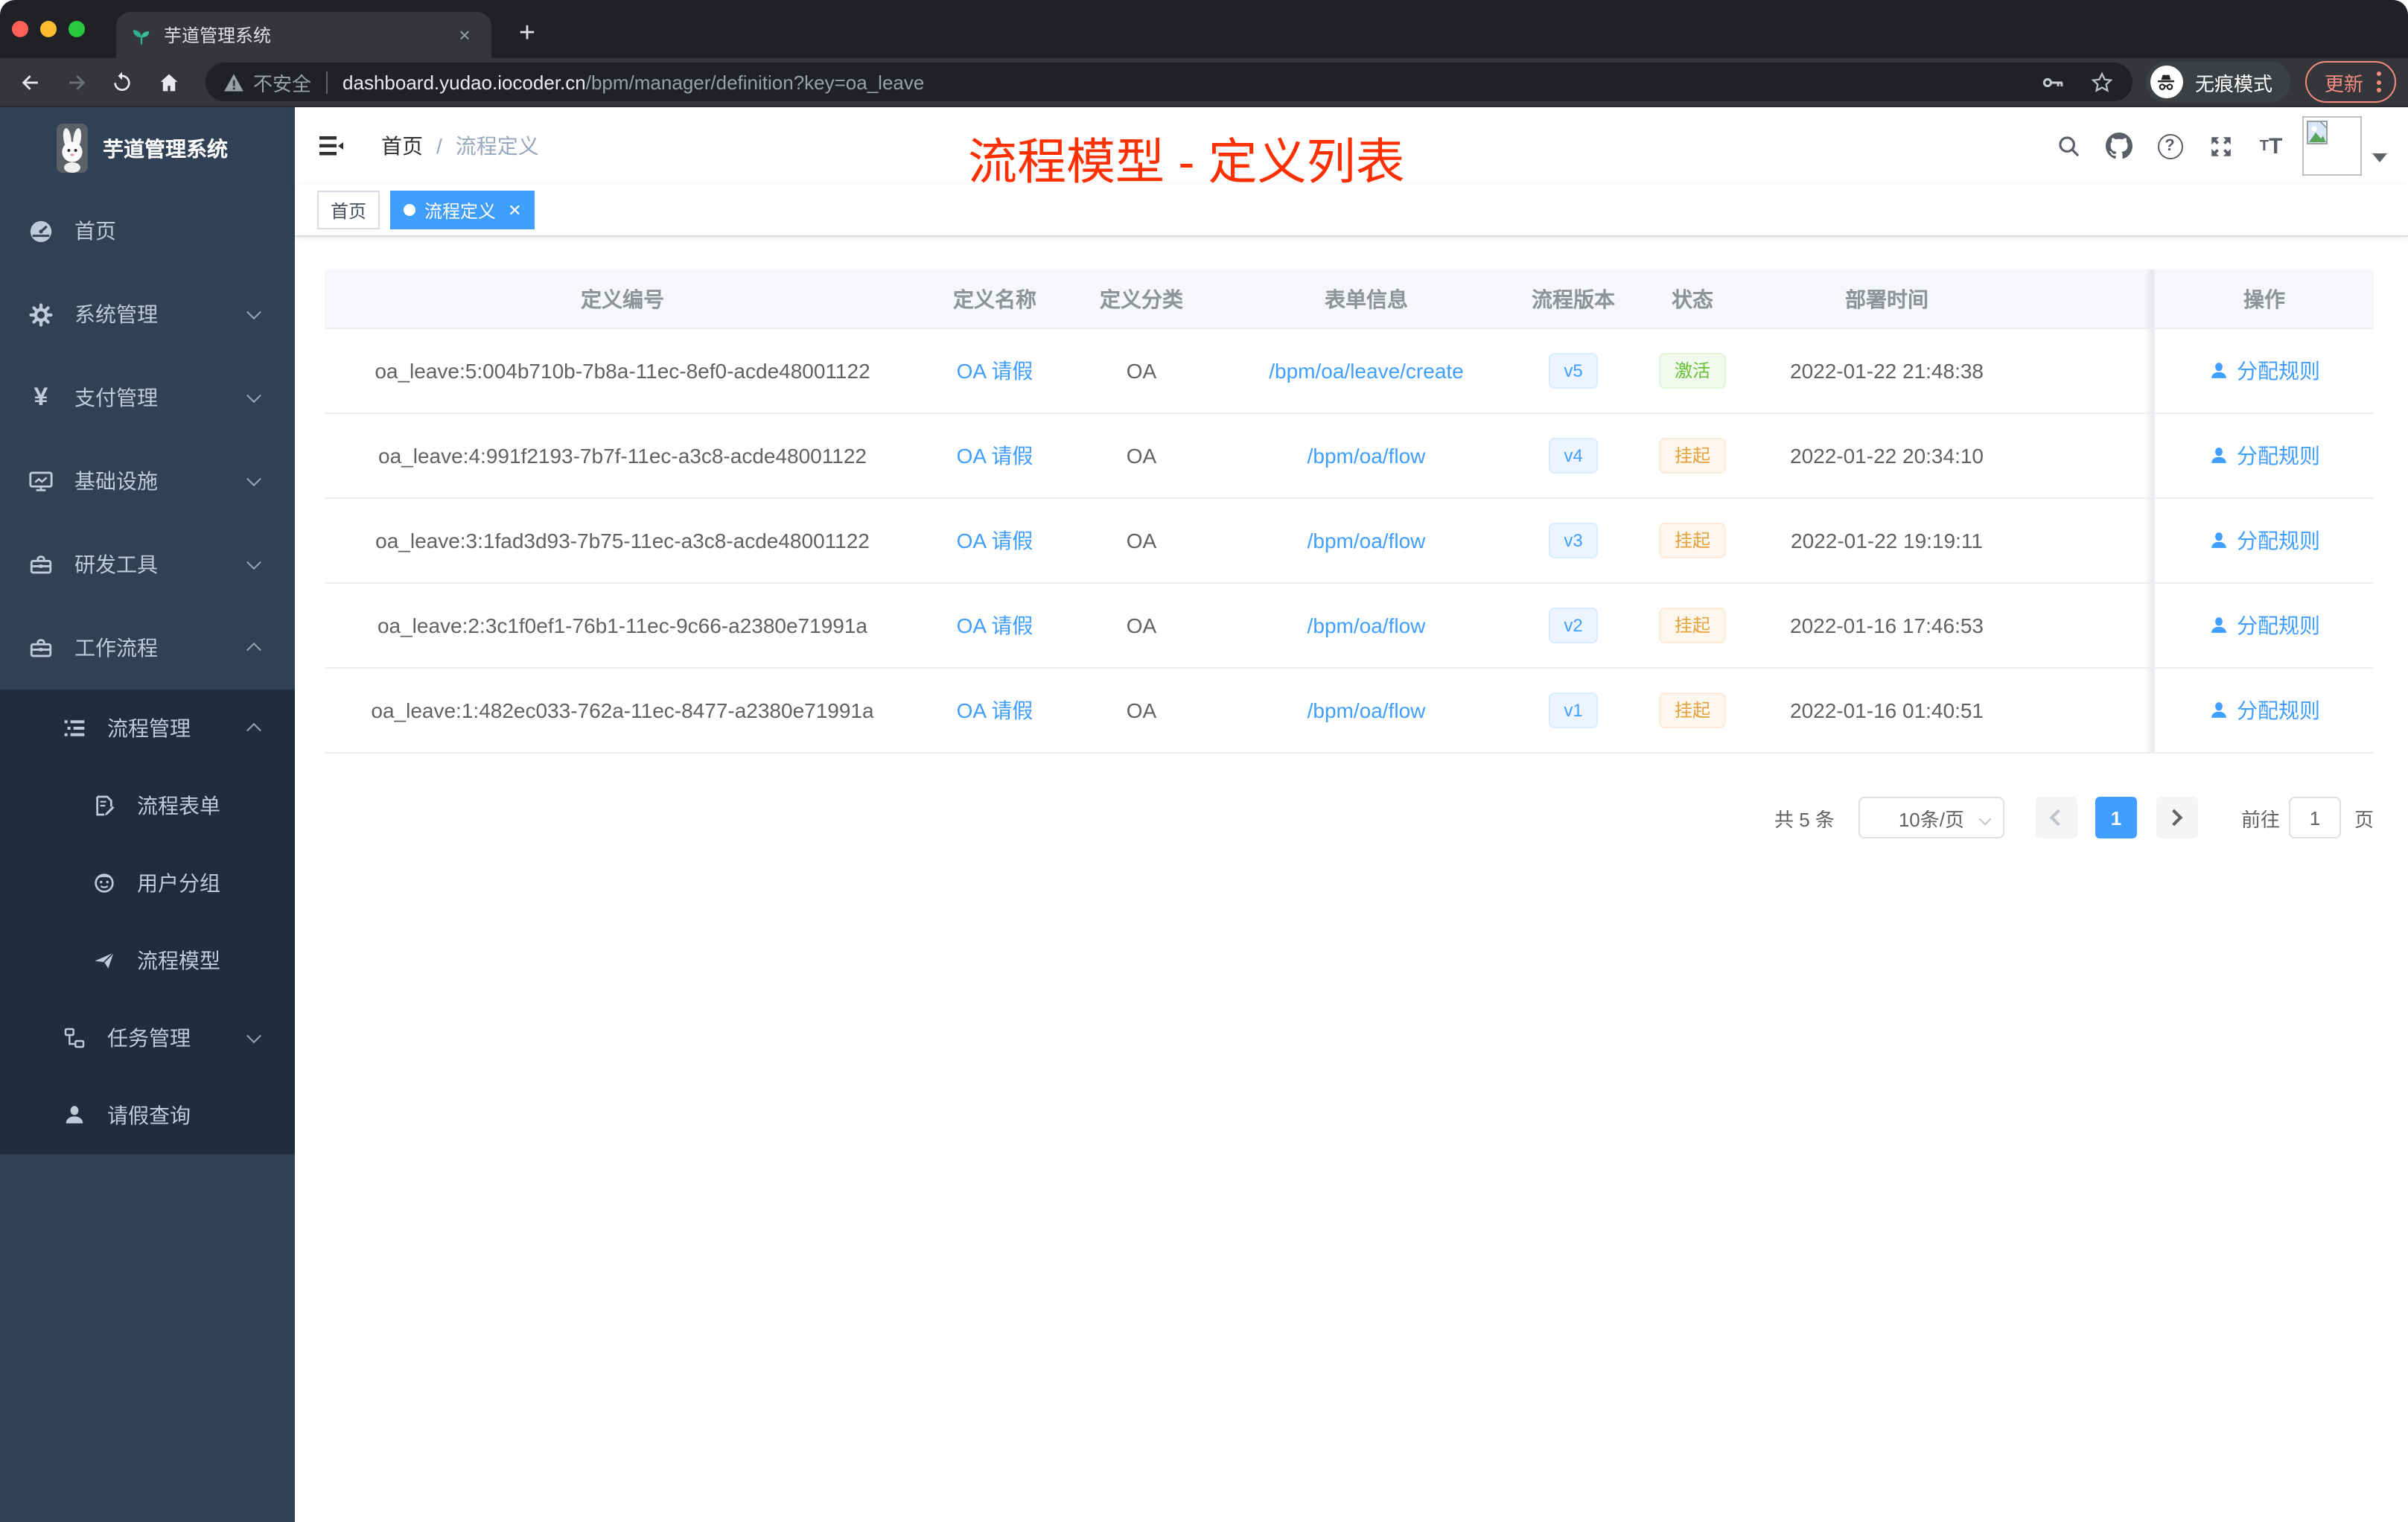 This screenshot has height=1522, width=2408. I want to click on tab-close-icon: ×, so click(465, 35).